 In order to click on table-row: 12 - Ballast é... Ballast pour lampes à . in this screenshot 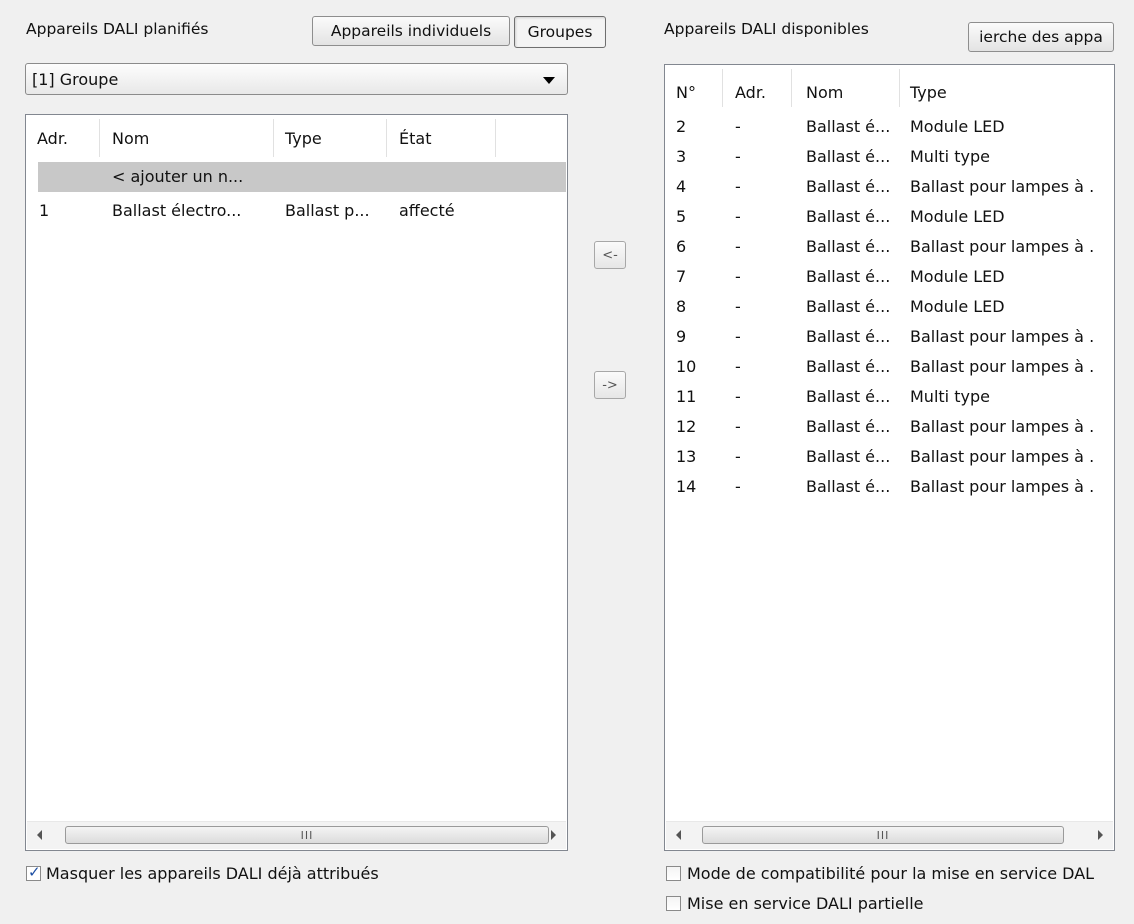, I will do `click(889, 427)`.